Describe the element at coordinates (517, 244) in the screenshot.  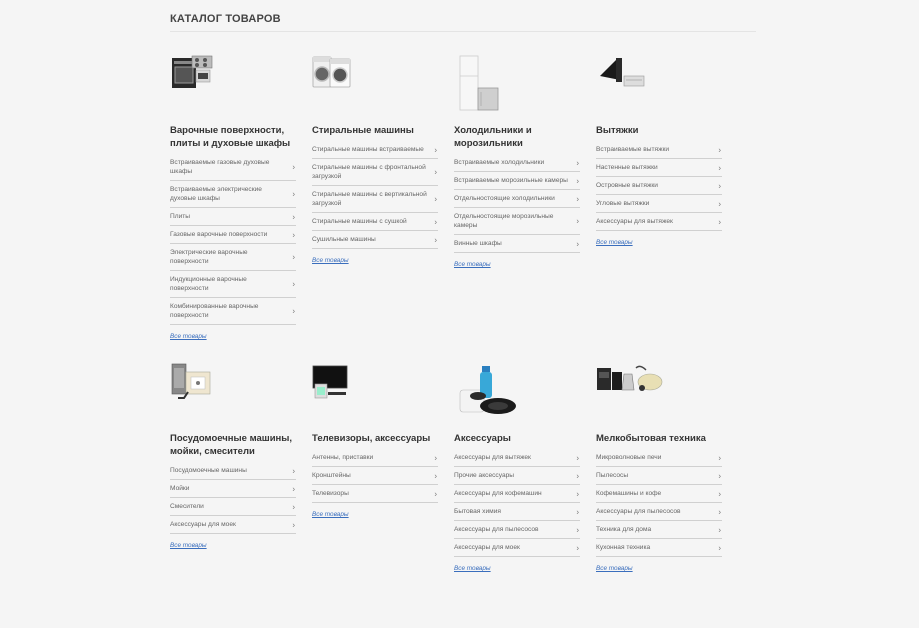
I see `category-link: Винные шкафы ›` at that location.